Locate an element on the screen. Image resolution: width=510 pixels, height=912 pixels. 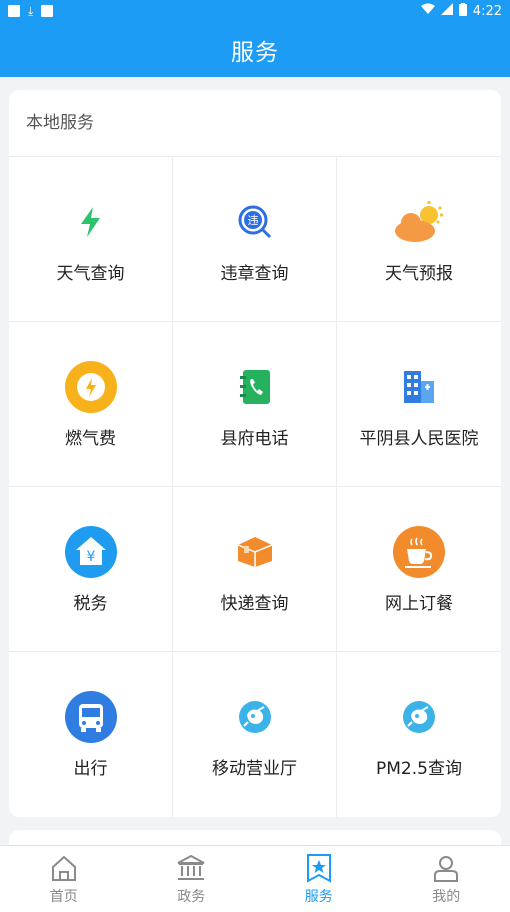
service-label: 平阴县人民医院 is located at coordinates (419, 438).